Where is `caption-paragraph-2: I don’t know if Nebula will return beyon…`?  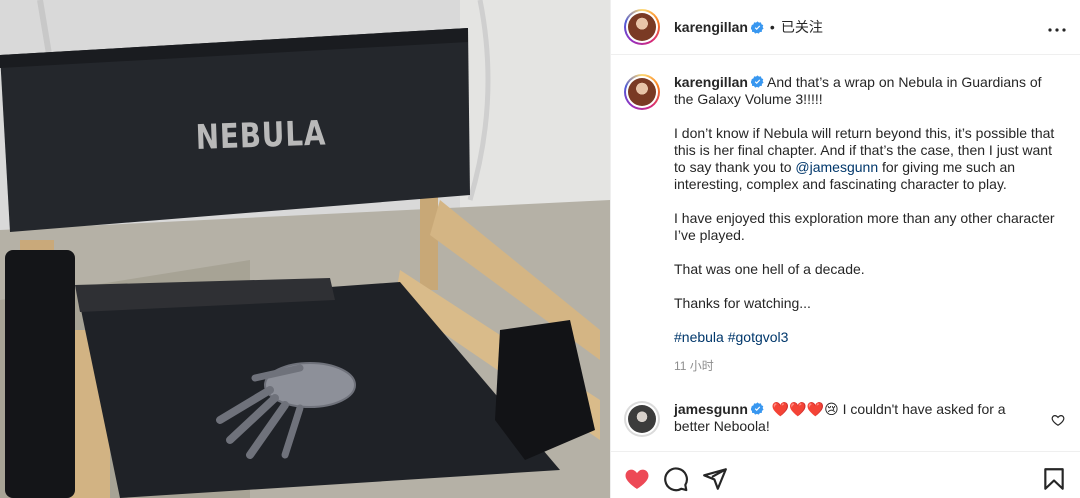
caption-paragraph-2: I don’t know if Nebula will return beyon… is located at coordinates (869, 159).